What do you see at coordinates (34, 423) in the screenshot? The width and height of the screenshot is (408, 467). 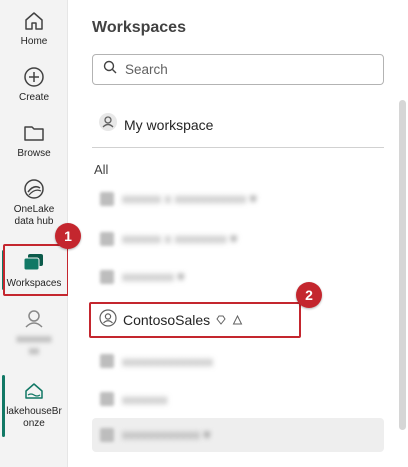 I see `nav-lakehouse-label-line2: onze` at bounding box center [34, 423].